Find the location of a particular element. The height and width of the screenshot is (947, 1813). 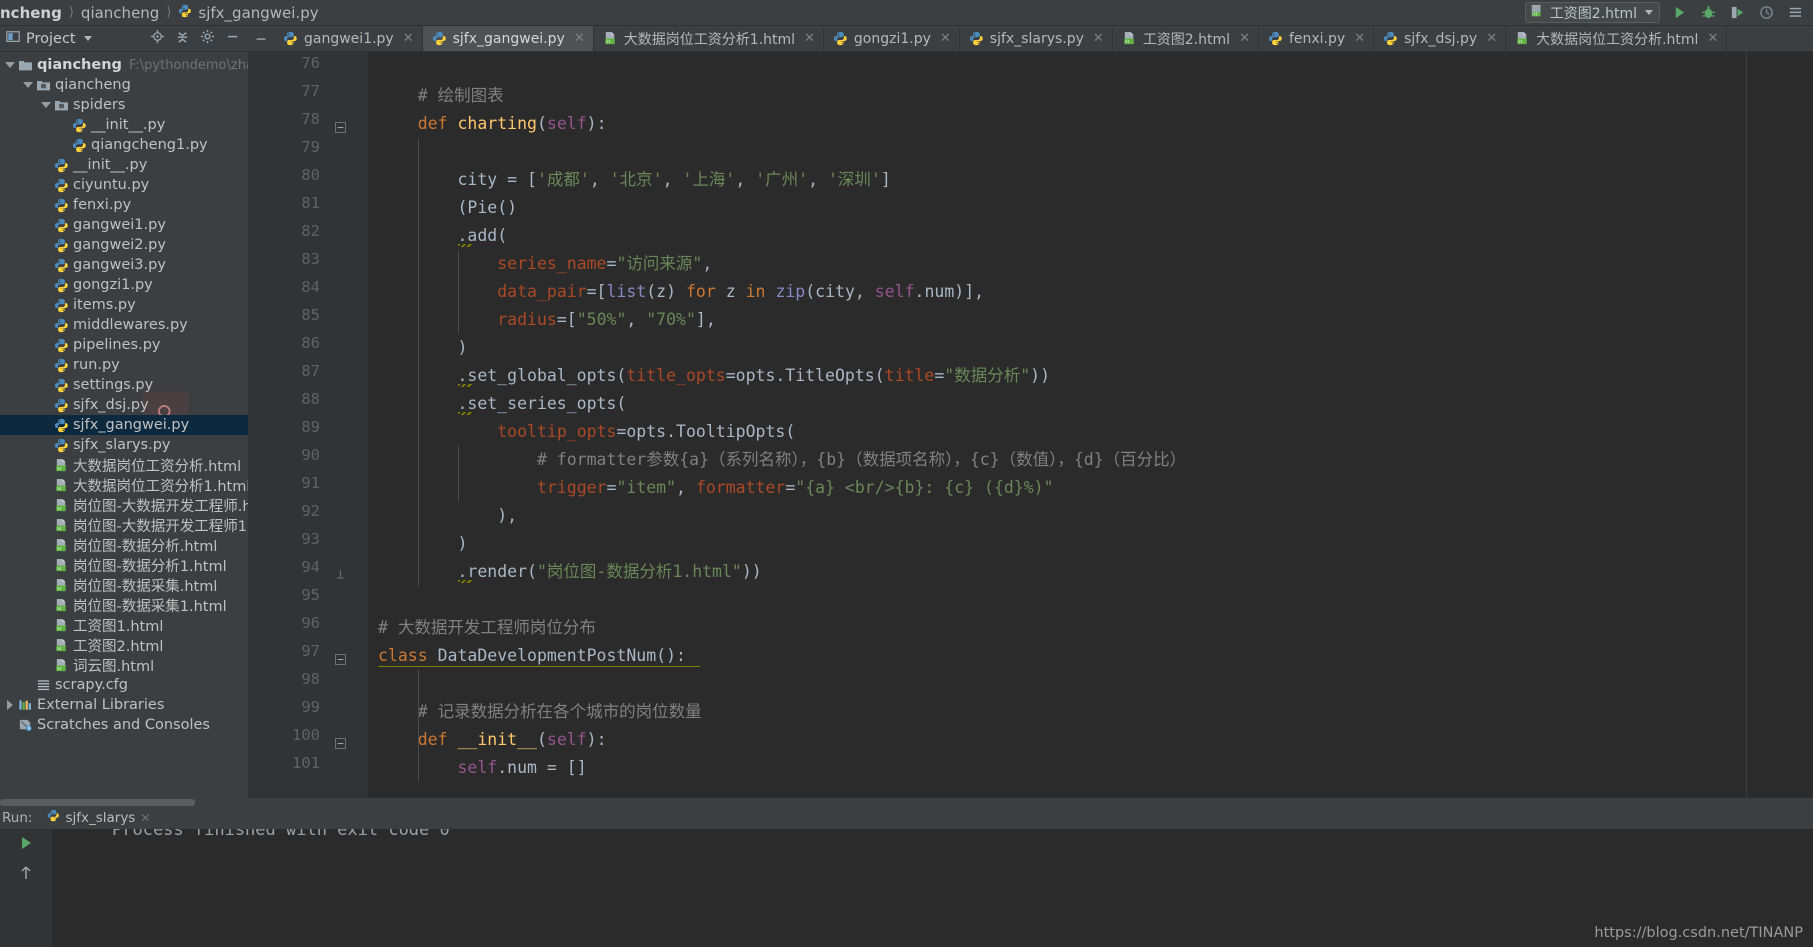

tree-item: gangwei2.py is located at coordinates (124, 245).